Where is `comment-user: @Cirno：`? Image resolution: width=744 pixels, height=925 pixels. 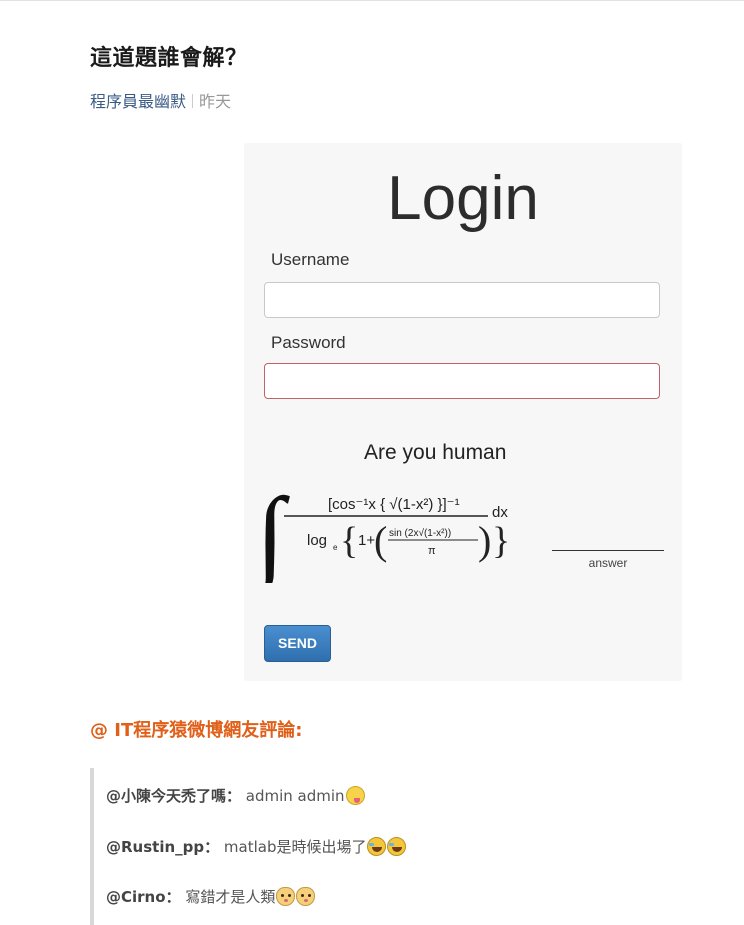
comment-user: @Cirno： is located at coordinates (143, 897).